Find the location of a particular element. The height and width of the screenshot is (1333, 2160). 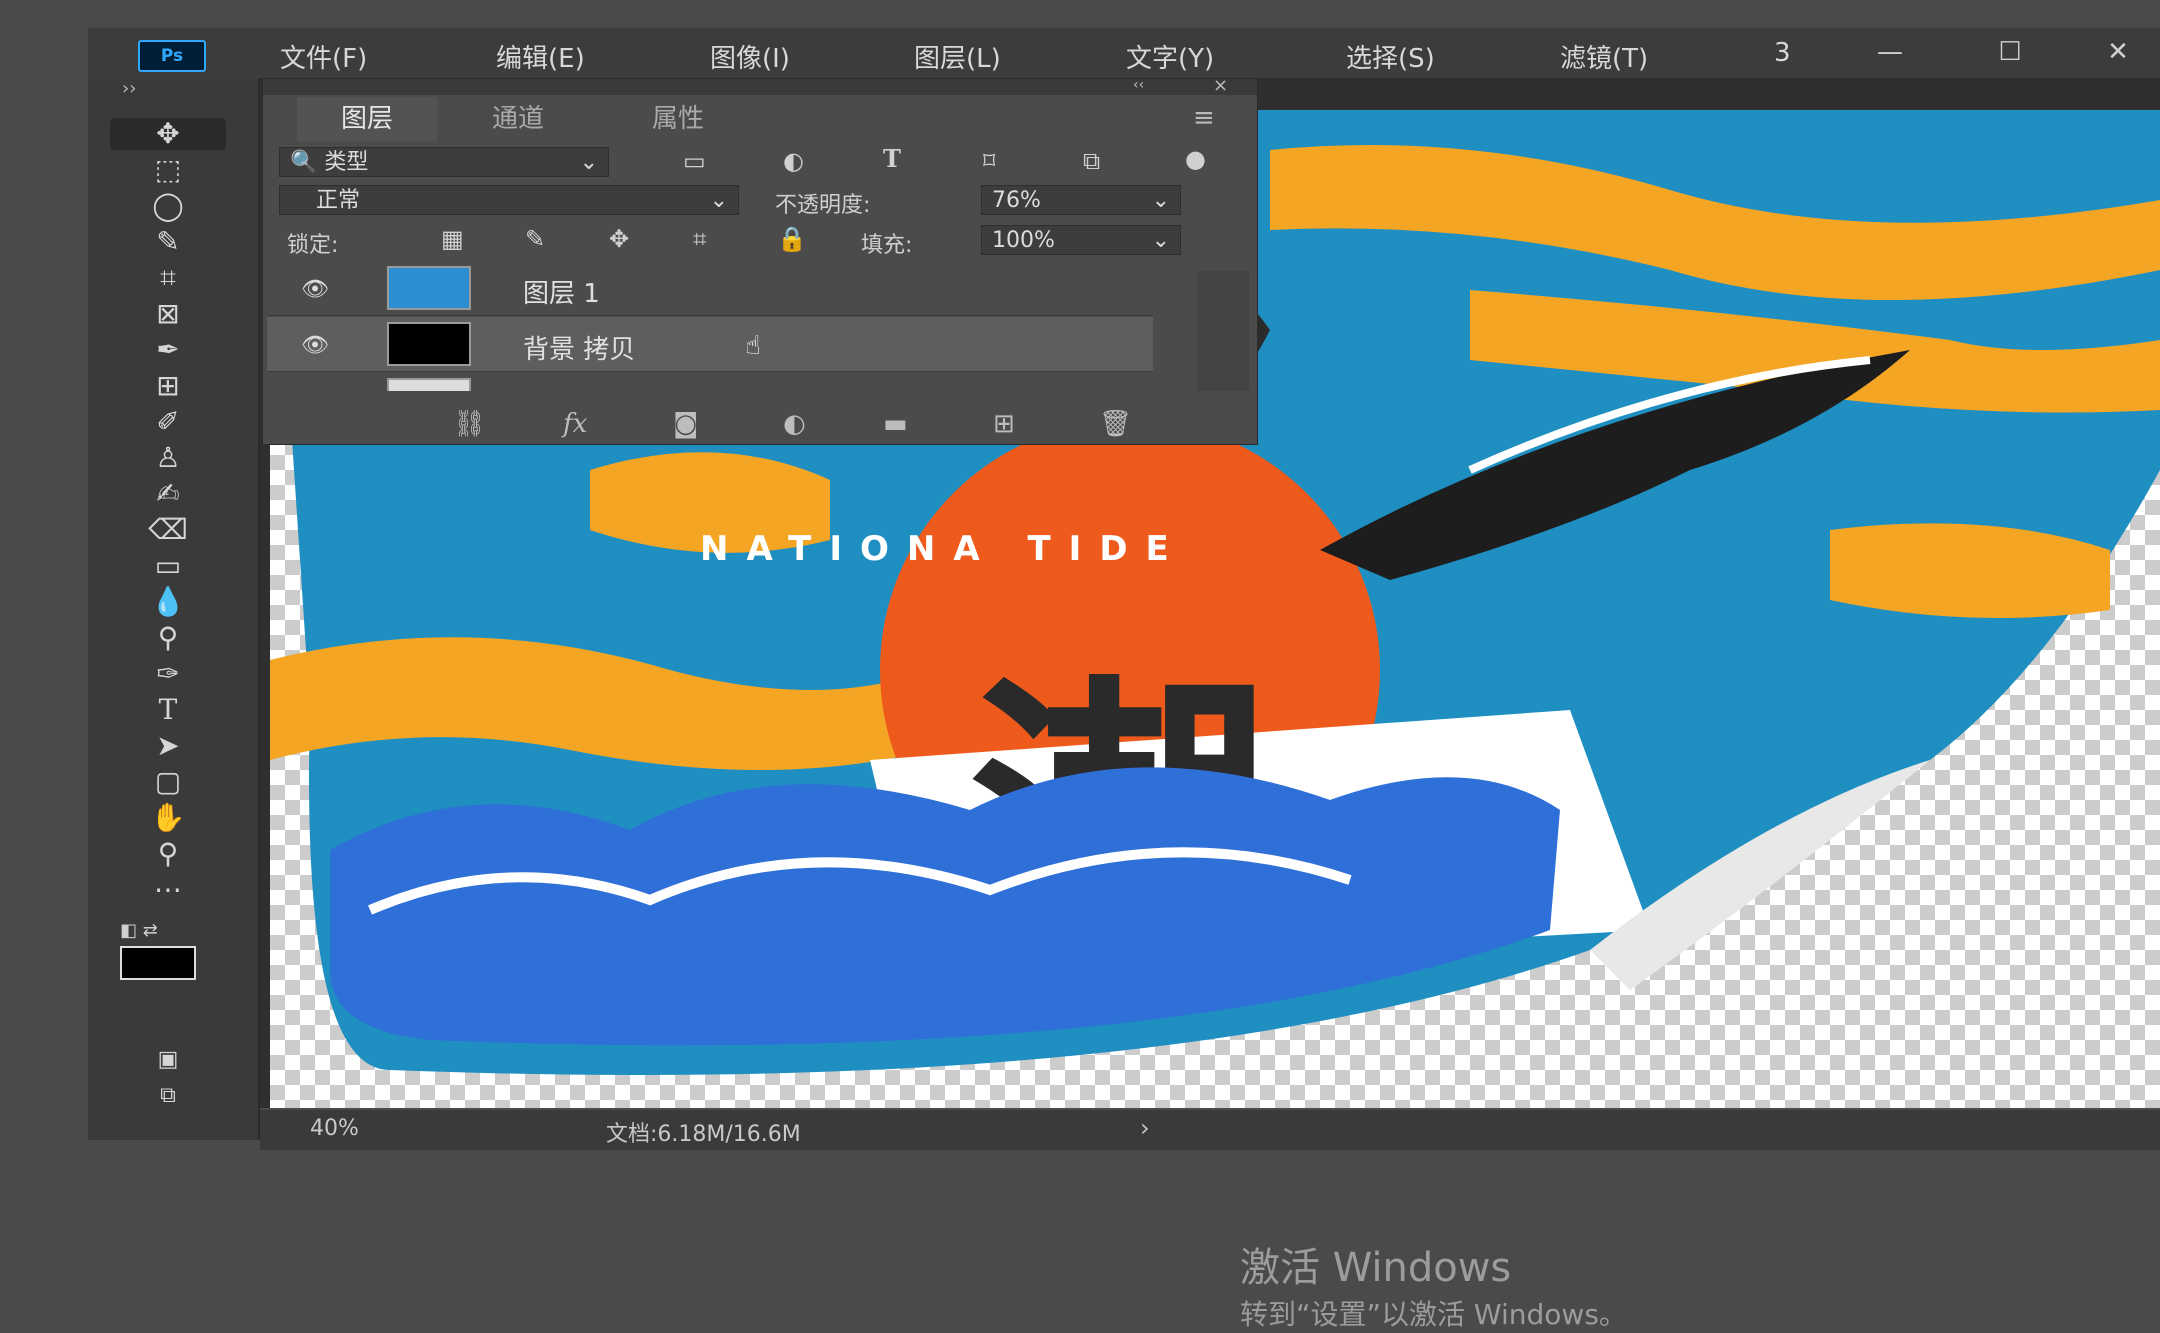

menu-edit: 编辑(E) is located at coordinates (540, 56).